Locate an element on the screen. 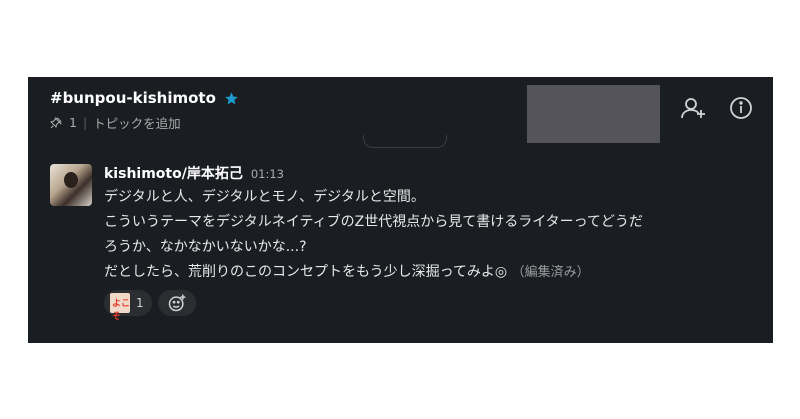 Image resolution: width=800 pixels, height=419 pixels. add-reaction-icon is located at coordinates (177, 303).